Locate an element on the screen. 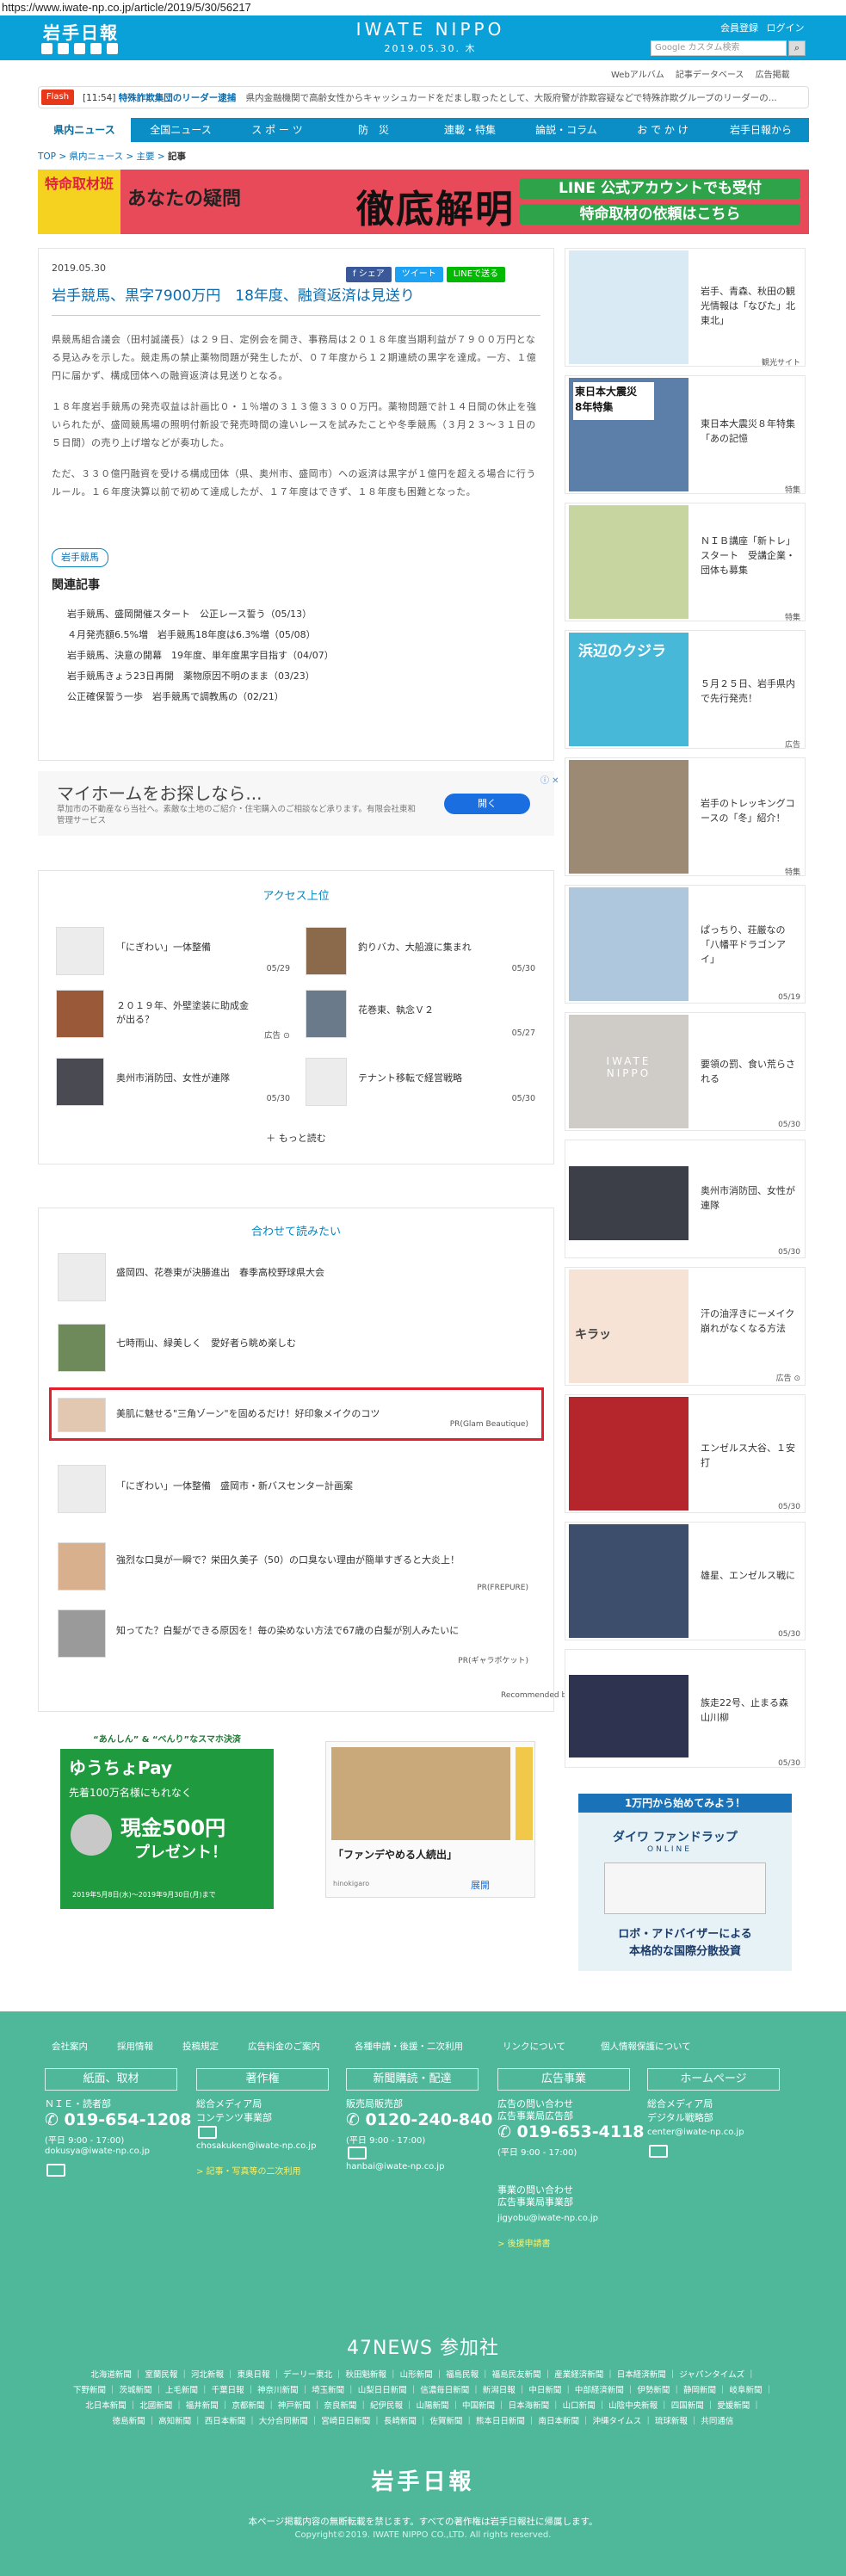  instagram-icon is located at coordinates (96, 48).